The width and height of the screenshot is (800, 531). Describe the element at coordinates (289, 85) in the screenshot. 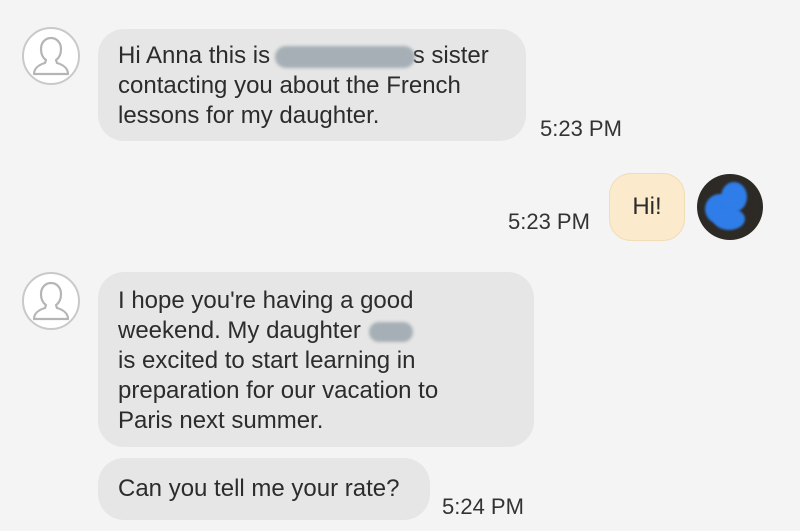

I see `message-text: contacting you about the French` at that location.